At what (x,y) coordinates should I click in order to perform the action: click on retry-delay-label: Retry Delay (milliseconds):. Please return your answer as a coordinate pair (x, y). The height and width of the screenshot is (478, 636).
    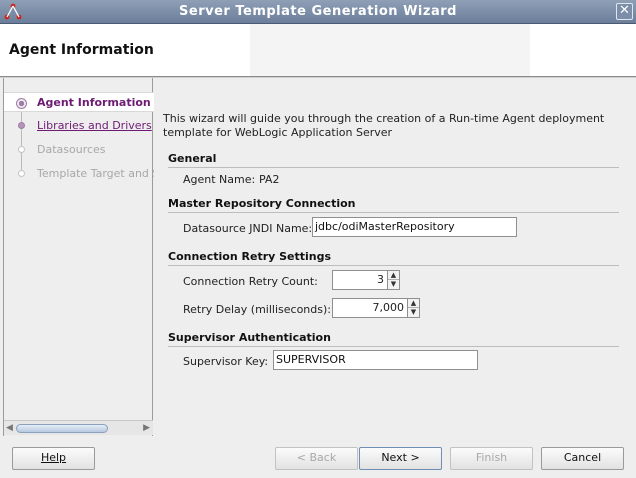
    Looking at the image, I should click on (257, 309).